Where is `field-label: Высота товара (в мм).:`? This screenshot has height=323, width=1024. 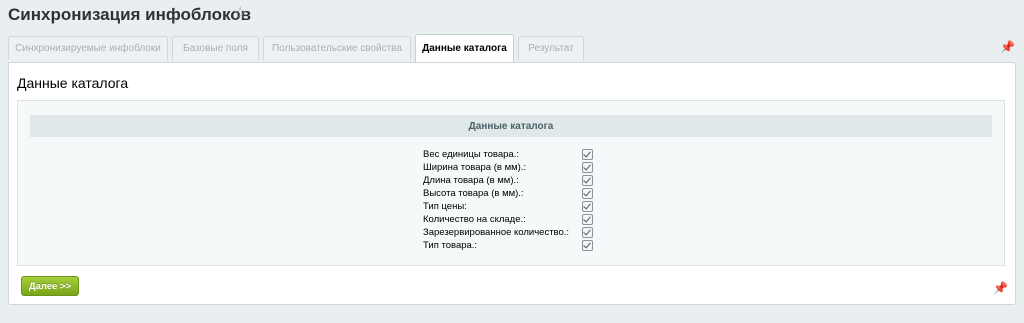 field-label: Высота товара (в мм).: is located at coordinates (473, 193).